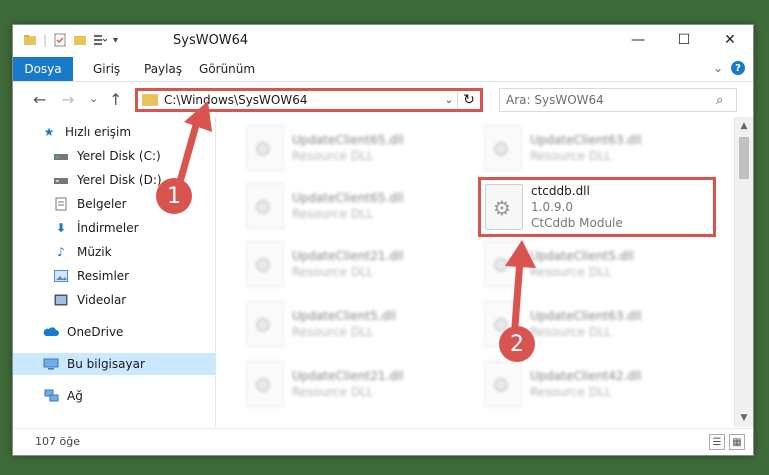 This screenshot has width=769, height=475. I want to click on help-icon: ?, so click(738, 68).